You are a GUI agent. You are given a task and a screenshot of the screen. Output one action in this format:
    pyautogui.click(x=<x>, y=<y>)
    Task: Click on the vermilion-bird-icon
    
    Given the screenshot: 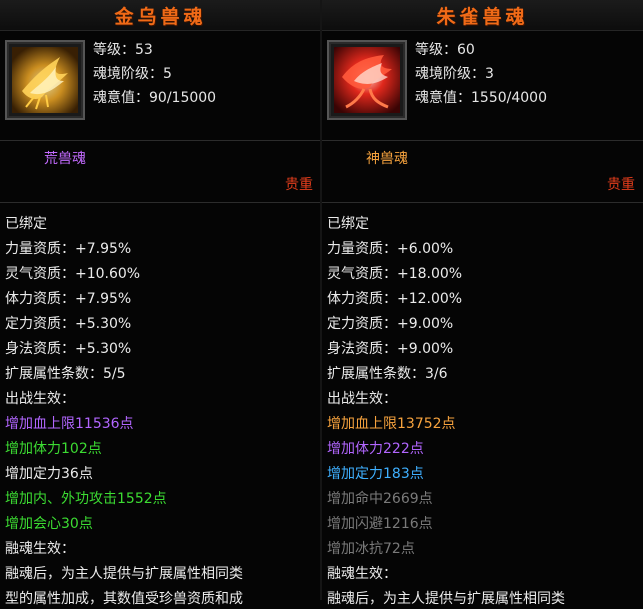 What is the action you would take?
    pyautogui.click(x=367, y=80)
    